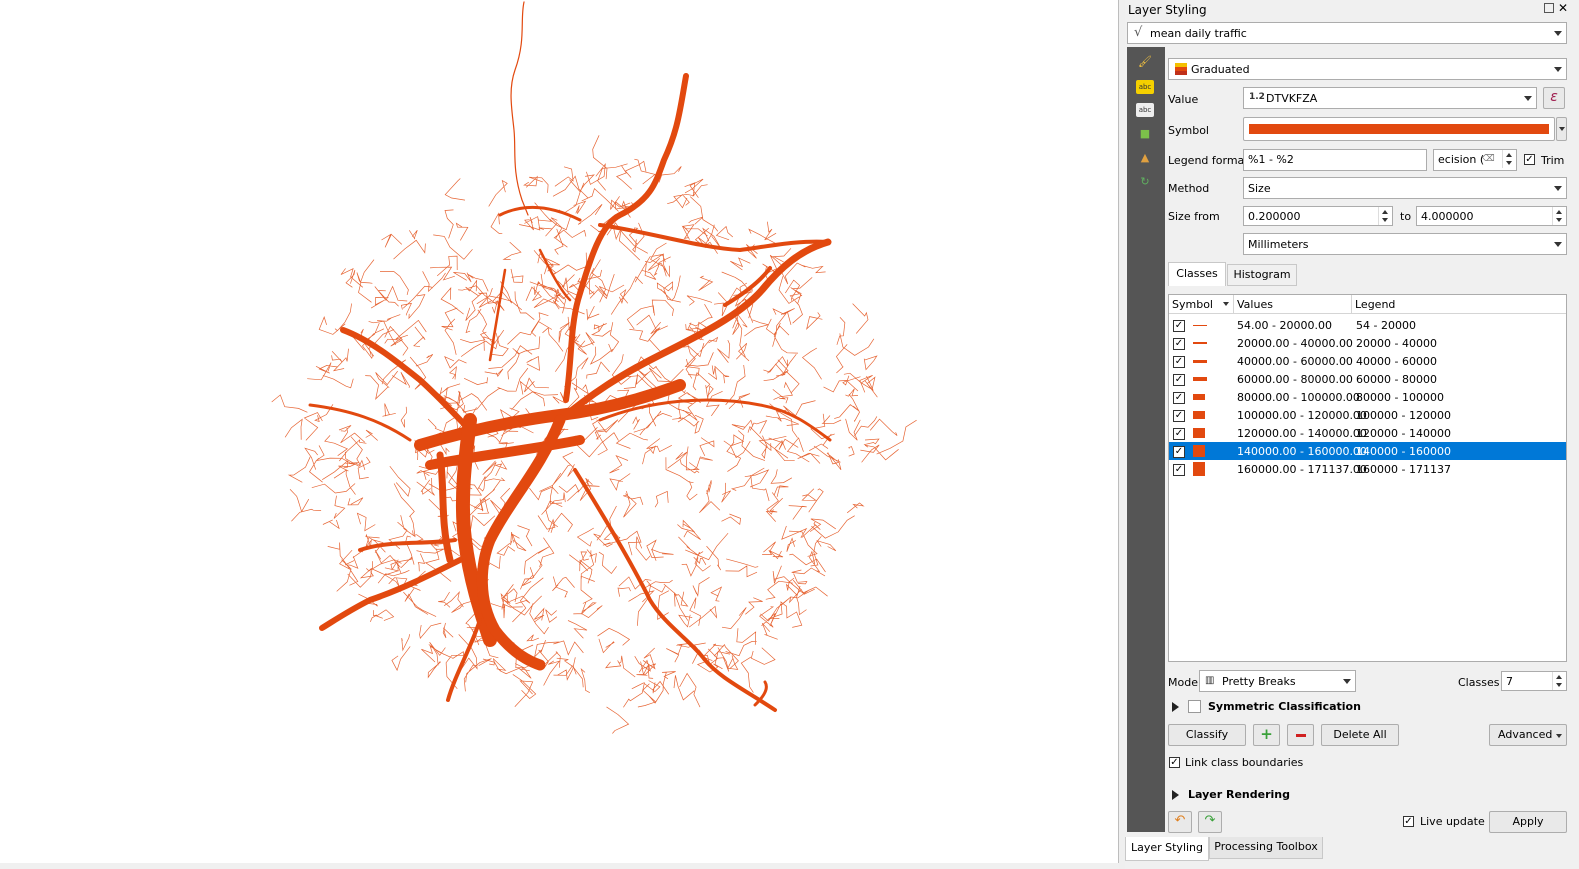  I want to click on trim-checkbox: ✓, so click(1529, 159).